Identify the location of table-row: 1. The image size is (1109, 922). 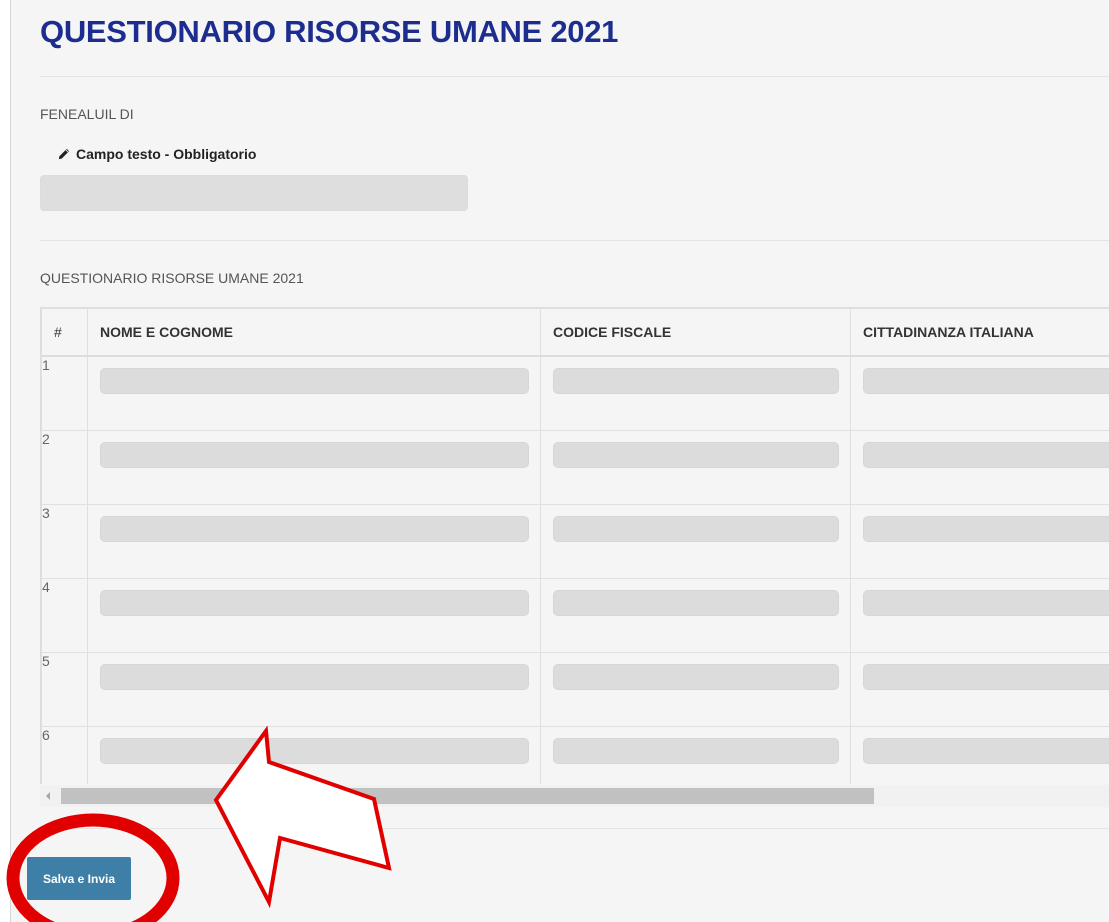
(575, 393).